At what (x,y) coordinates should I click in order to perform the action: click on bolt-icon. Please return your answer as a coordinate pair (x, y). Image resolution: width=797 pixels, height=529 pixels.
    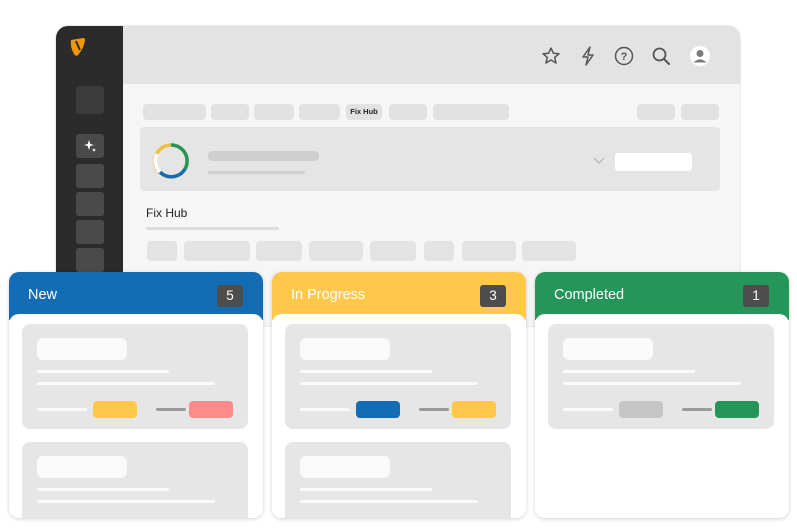
    Looking at the image, I should click on (588, 56).